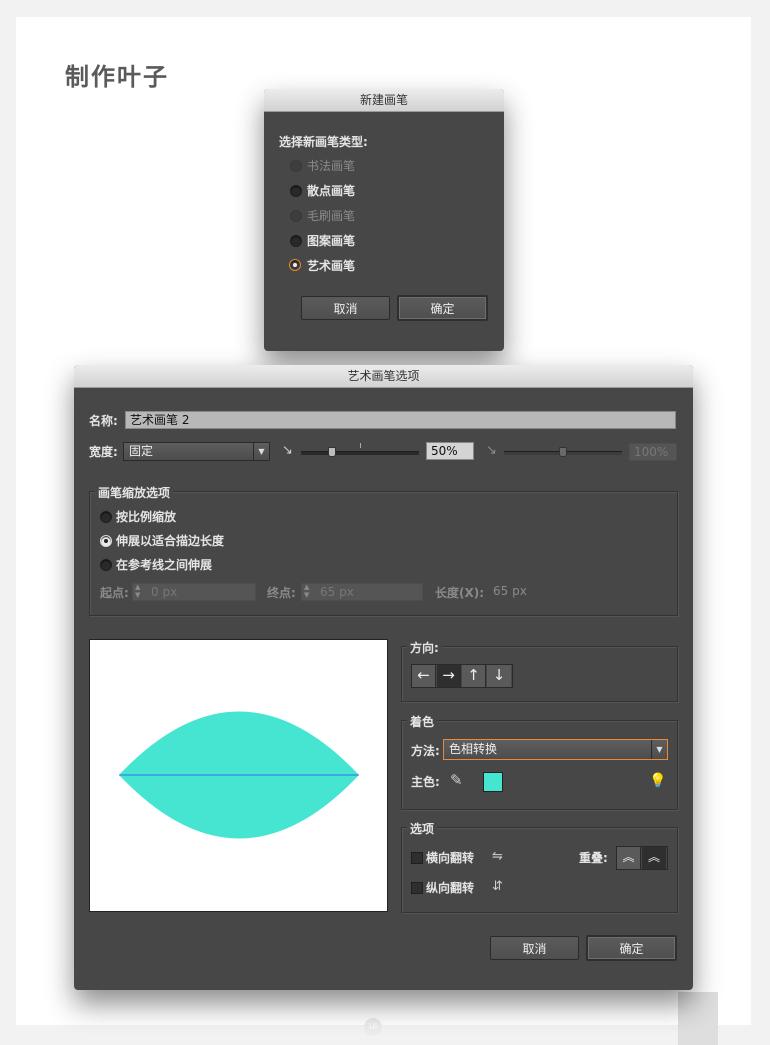  What do you see at coordinates (194, 592) in the screenshot?
I see `start-input: 0 px` at bounding box center [194, 592].